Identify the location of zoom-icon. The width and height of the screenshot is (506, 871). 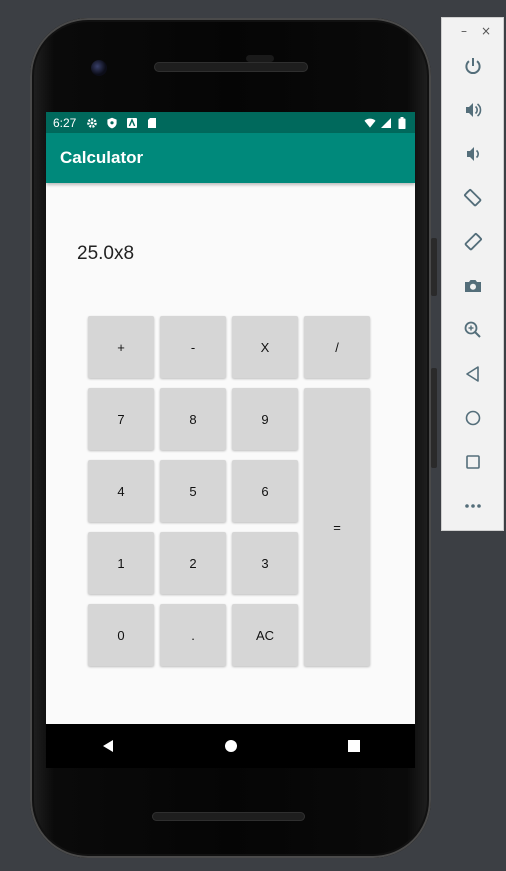
(473, 330).